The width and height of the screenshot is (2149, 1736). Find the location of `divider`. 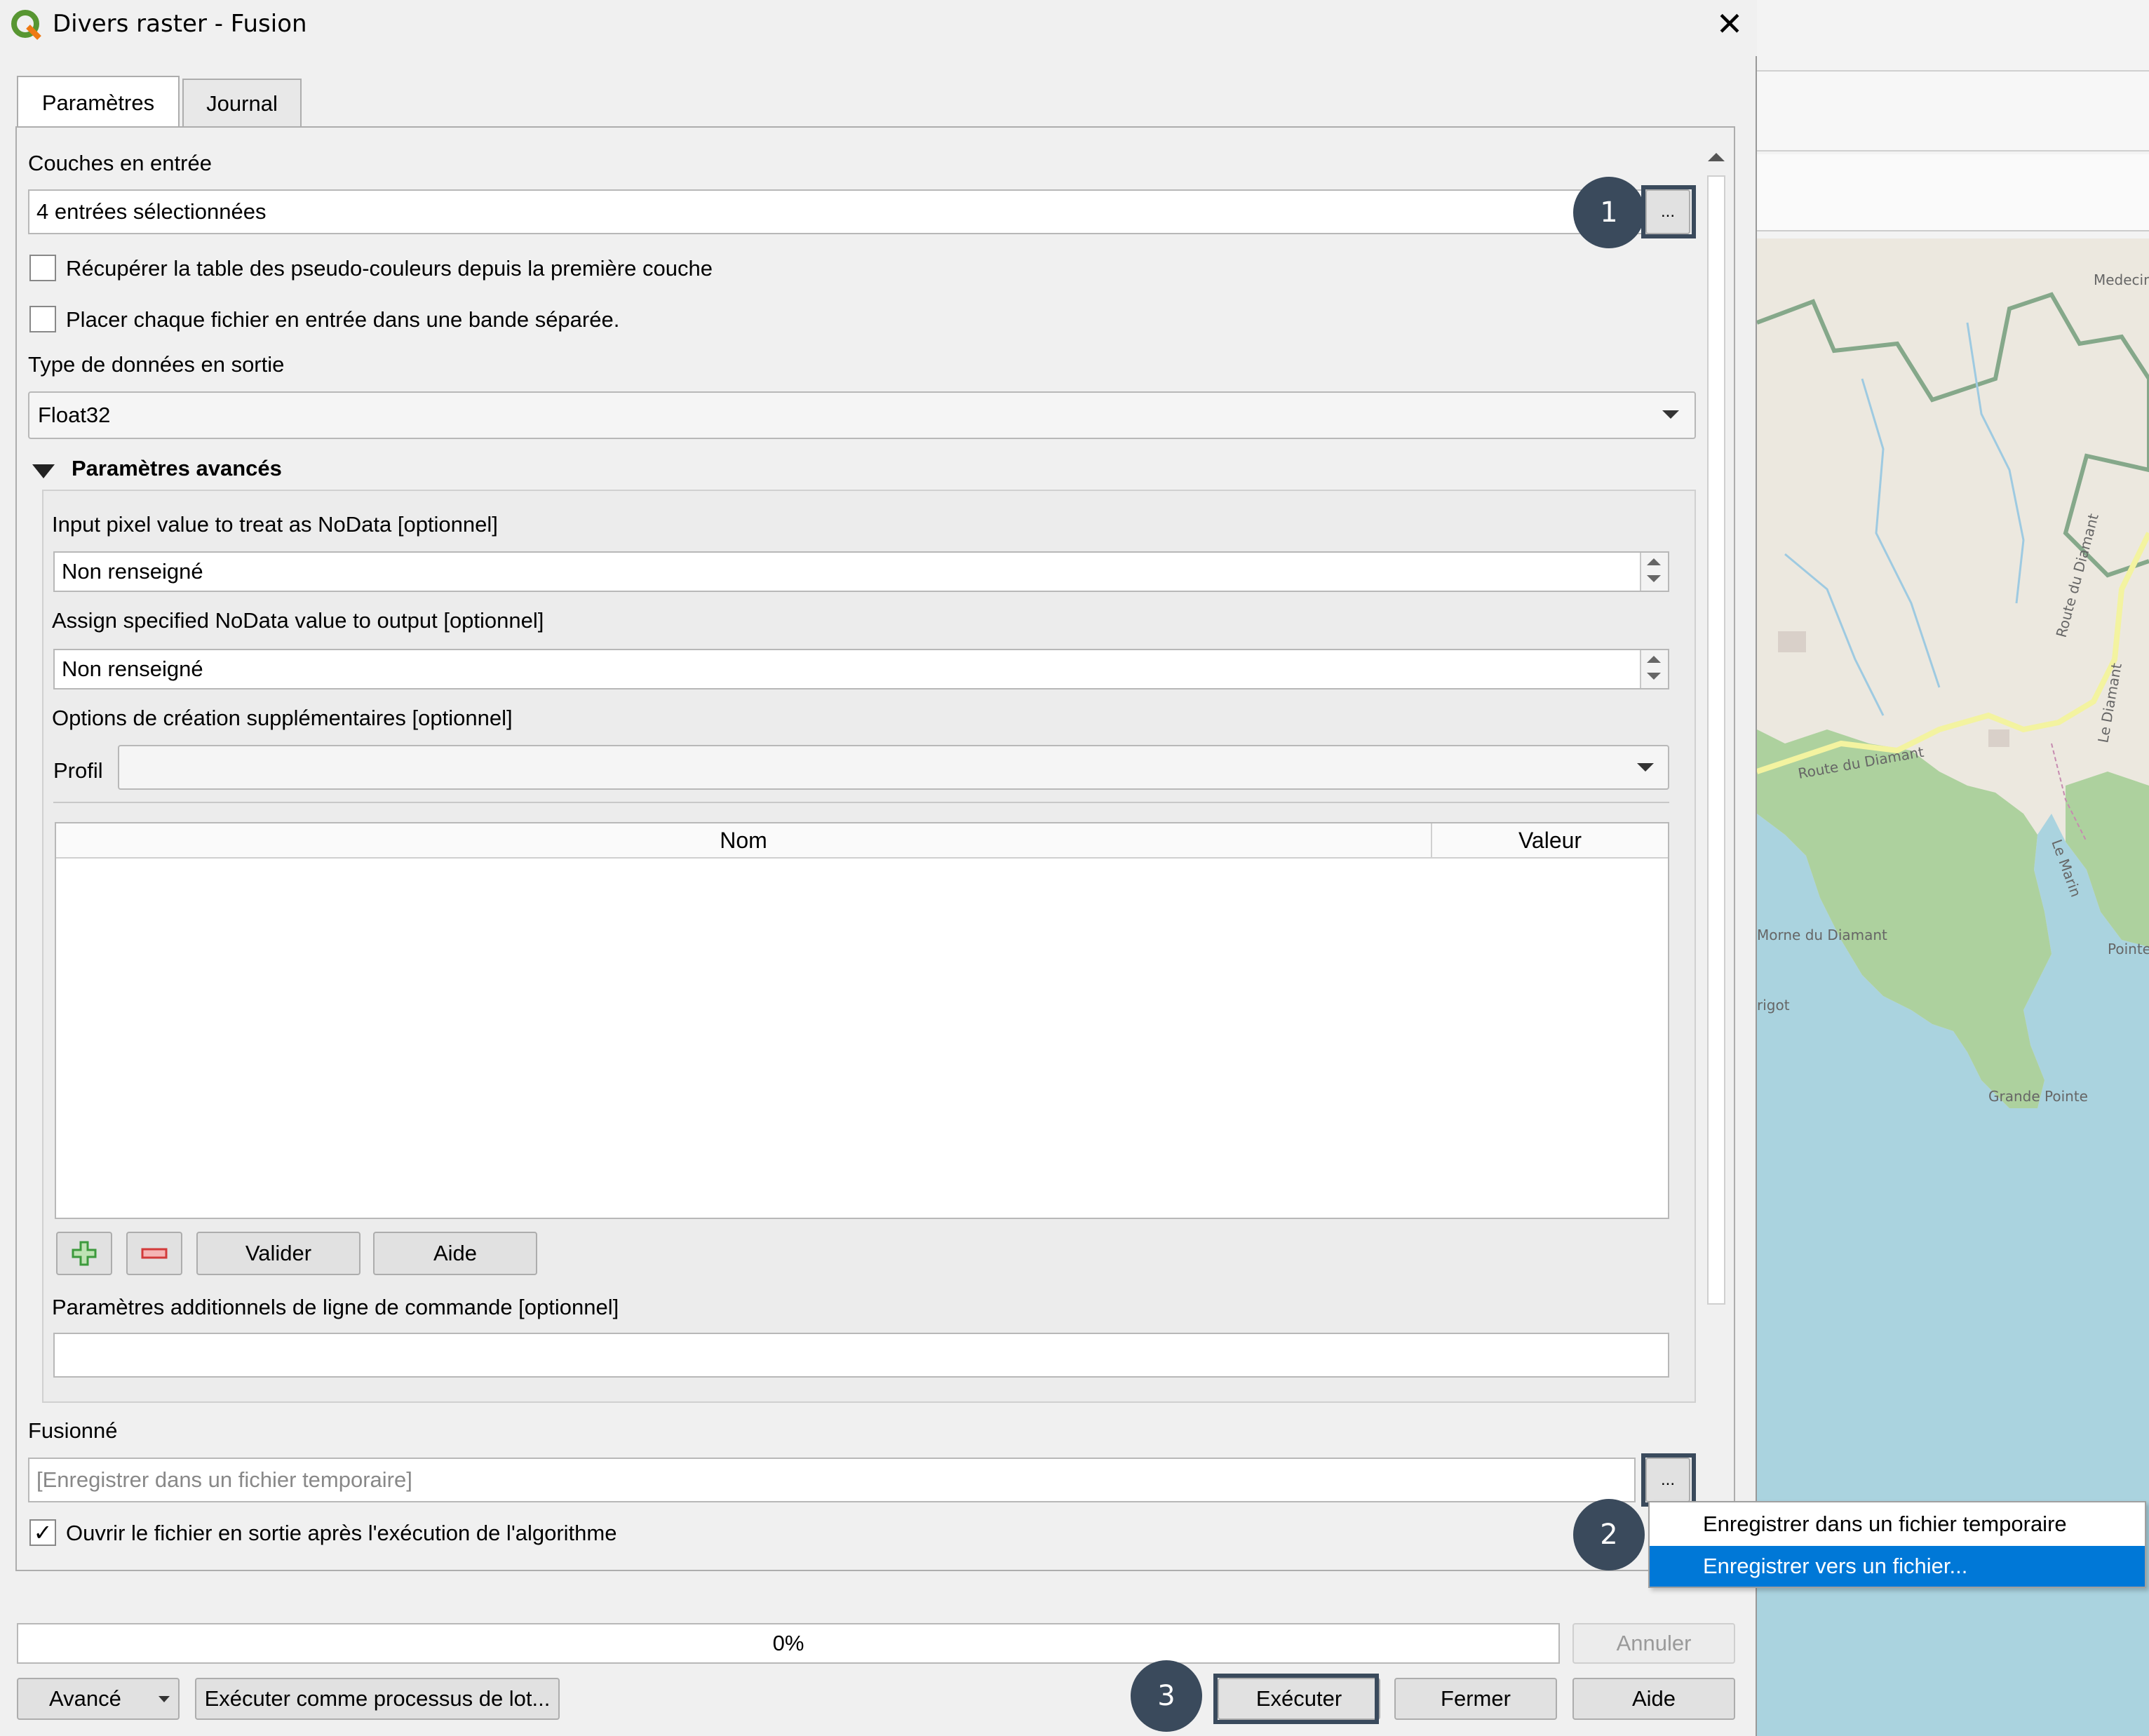

divider is located at coordinates (861, 802).